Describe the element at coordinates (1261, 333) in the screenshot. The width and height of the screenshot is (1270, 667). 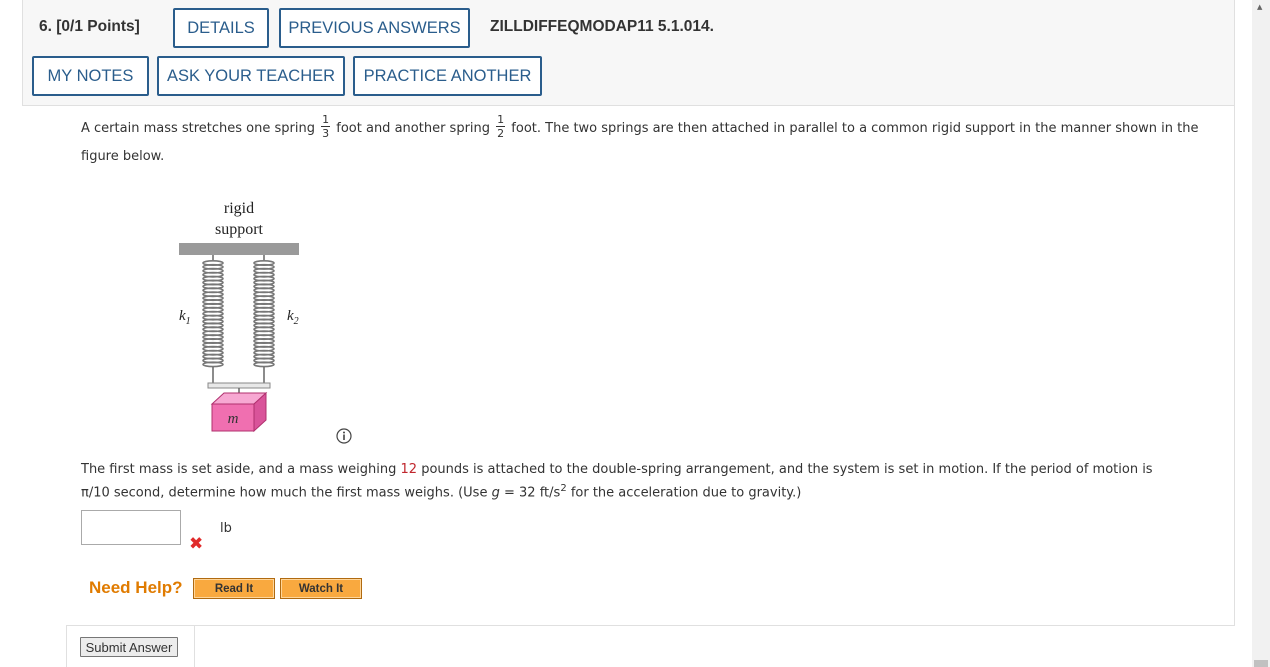
I see `vertical-scrollbar` at that location.